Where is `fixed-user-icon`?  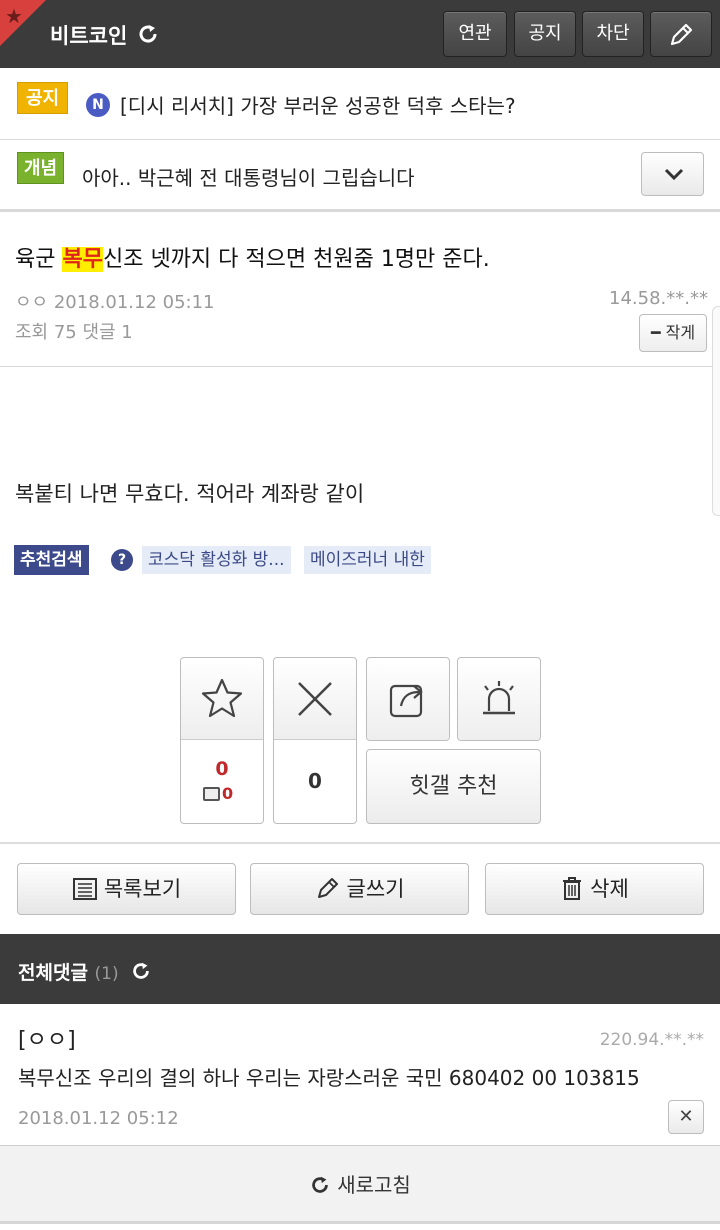 fixed-user-icon is located at coordinates (211, 794).